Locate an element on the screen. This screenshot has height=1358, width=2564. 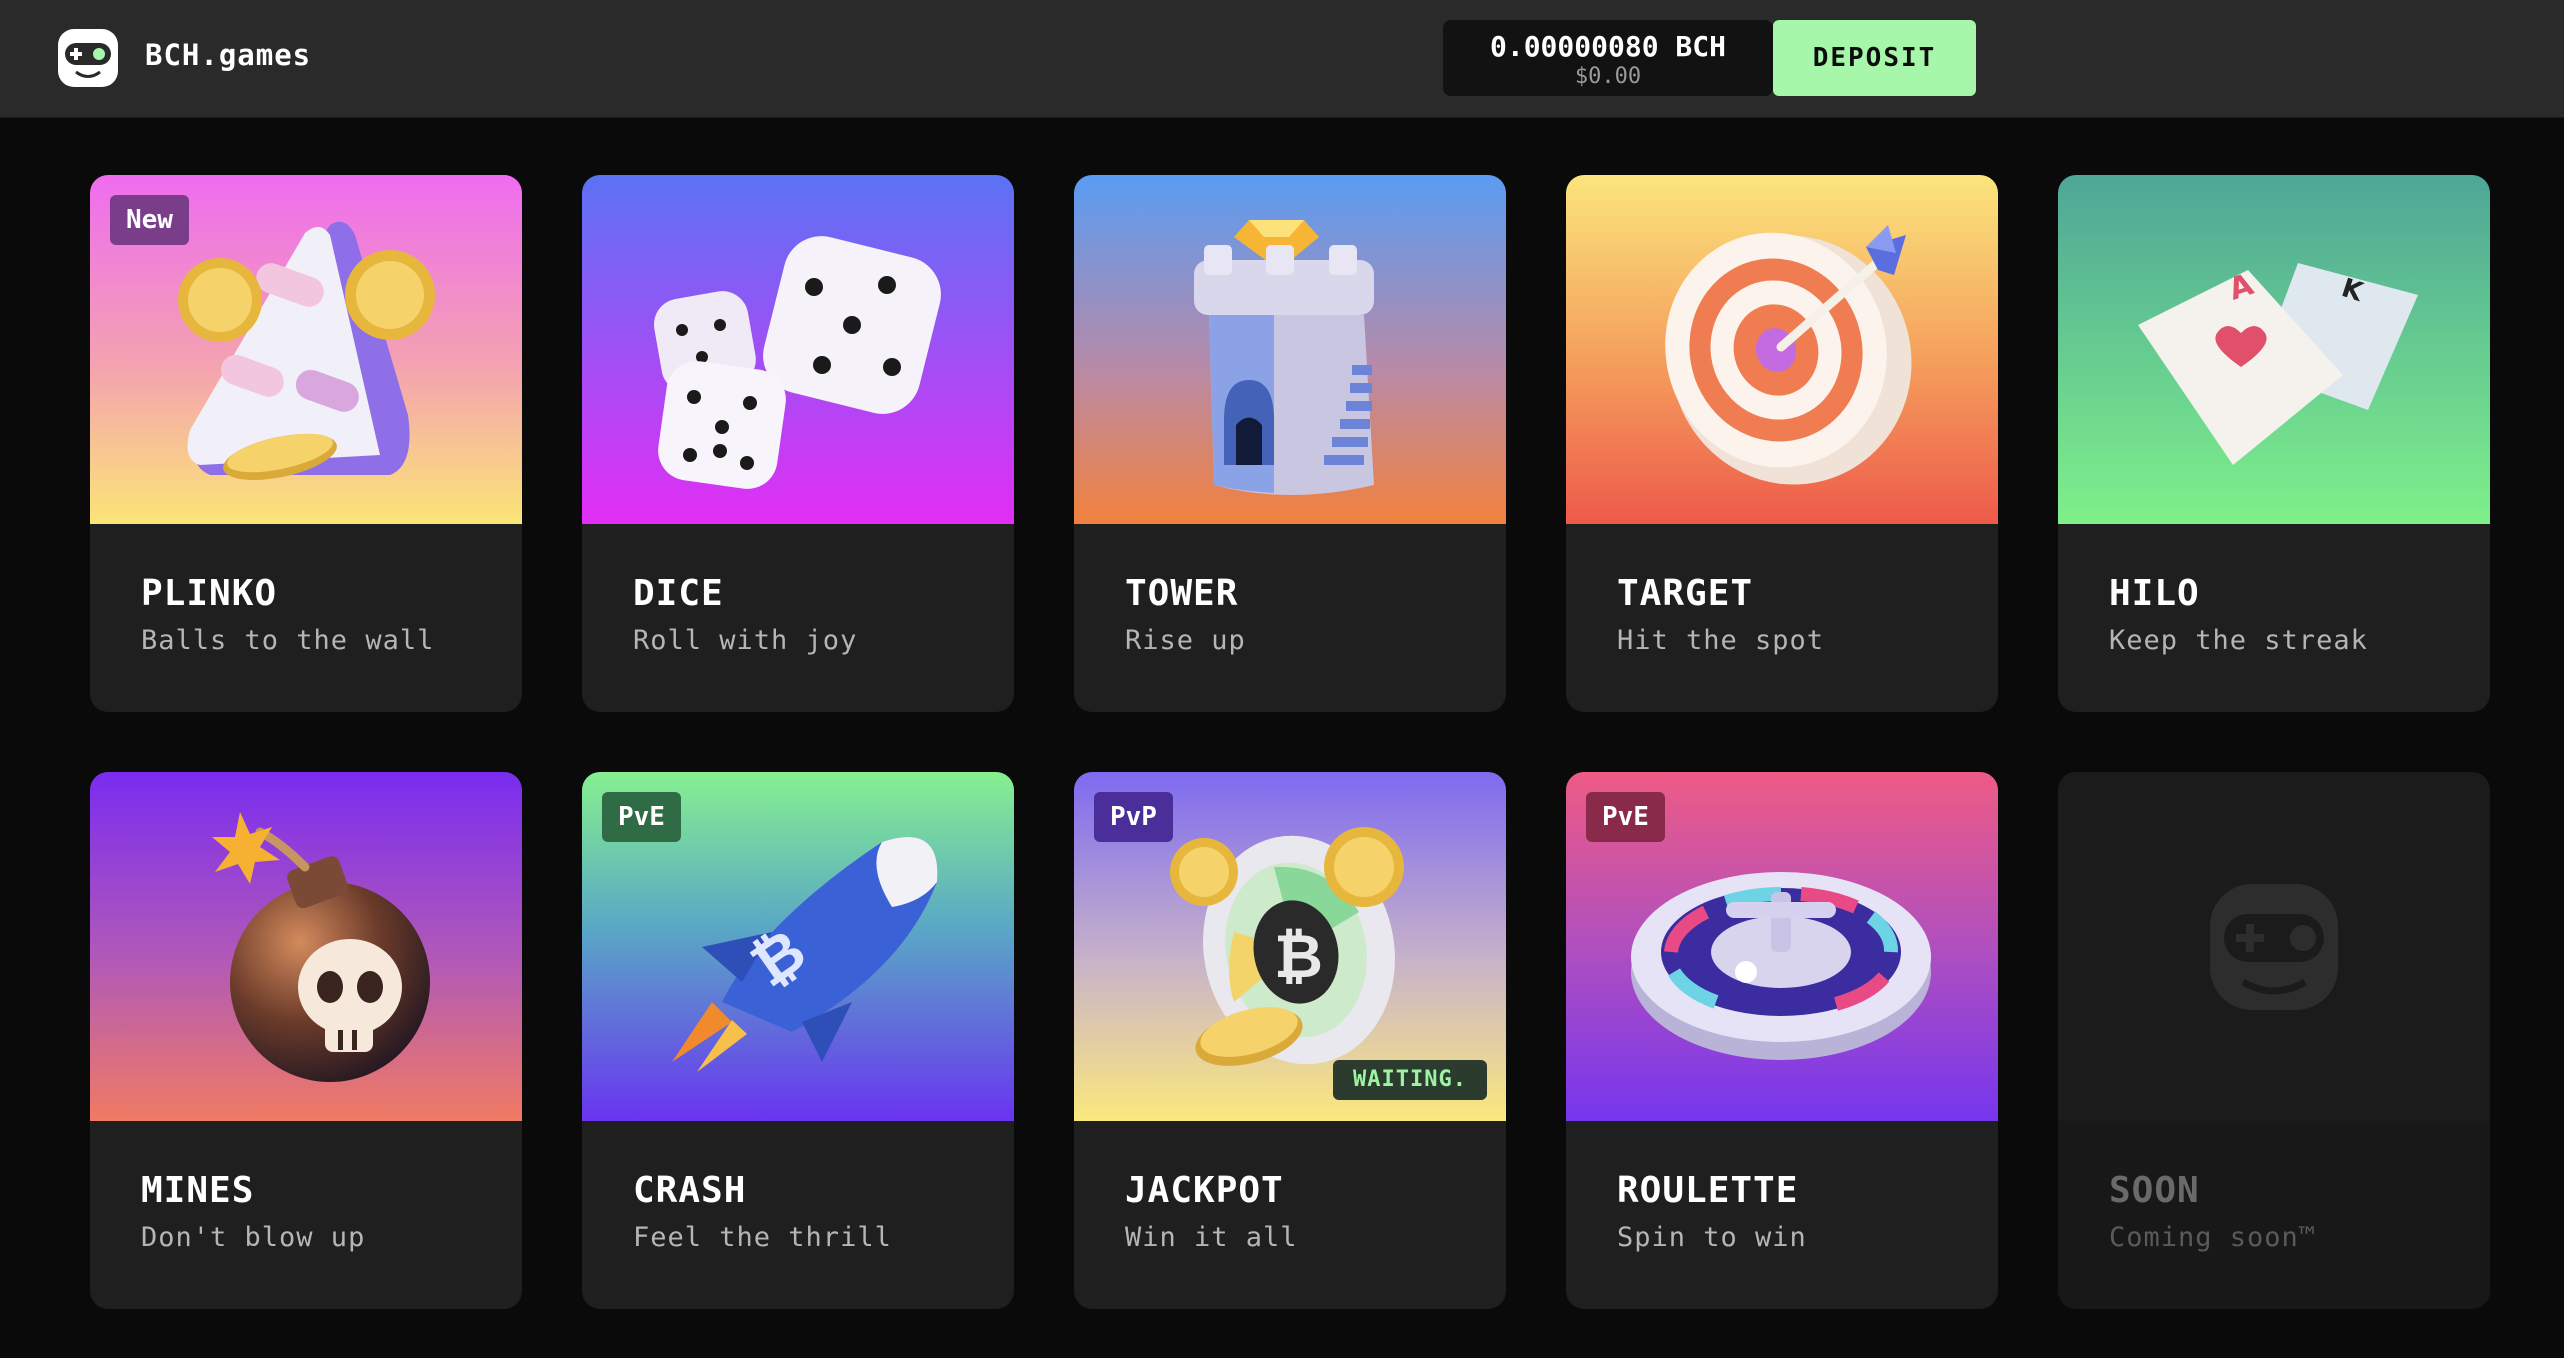
game-subtitle: Spin to win is located at coordinates (1712, 1237).